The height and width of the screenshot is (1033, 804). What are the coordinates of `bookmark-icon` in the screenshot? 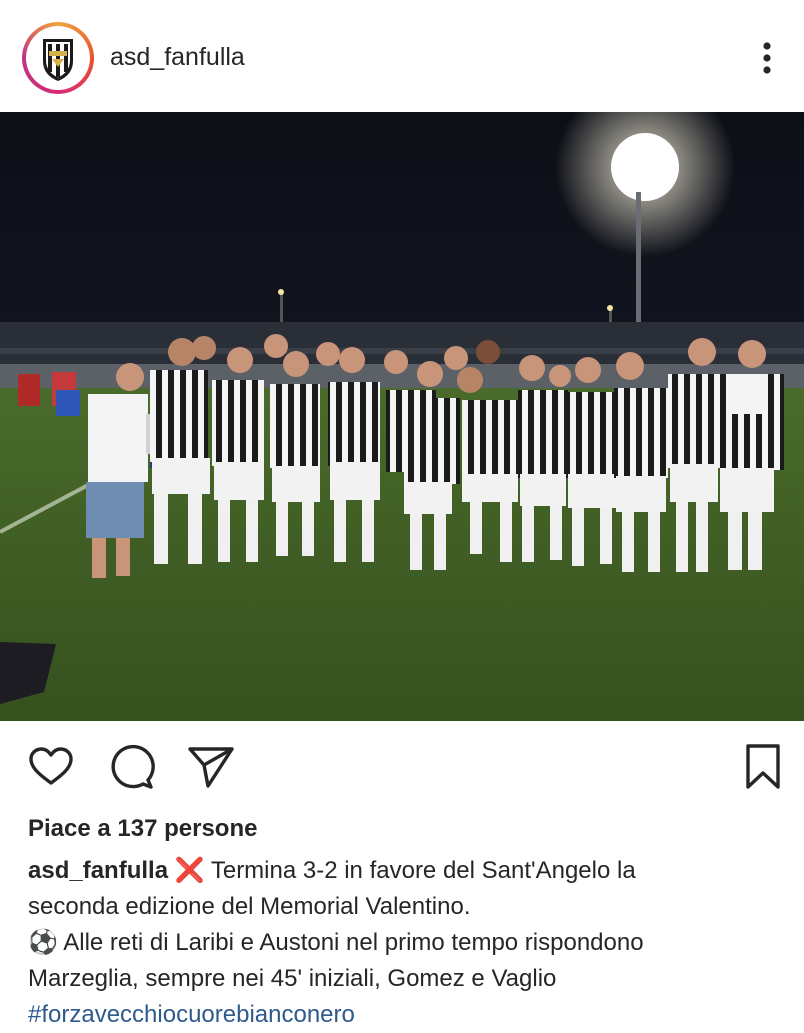 It's located at (763, 766).